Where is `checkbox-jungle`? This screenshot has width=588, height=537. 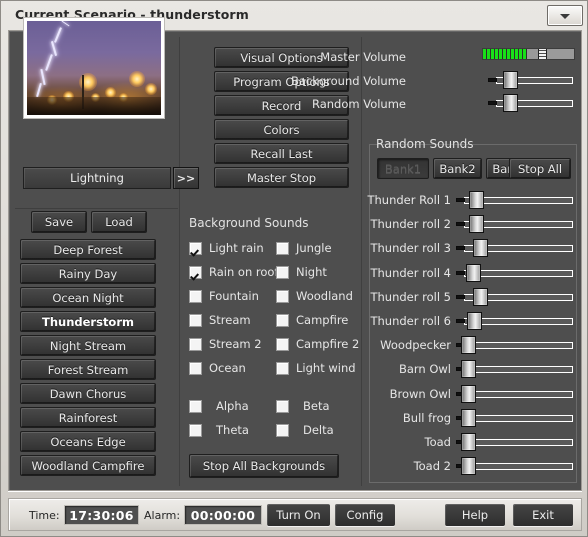 checkbox-jungle is located at coordinates (282, 248).